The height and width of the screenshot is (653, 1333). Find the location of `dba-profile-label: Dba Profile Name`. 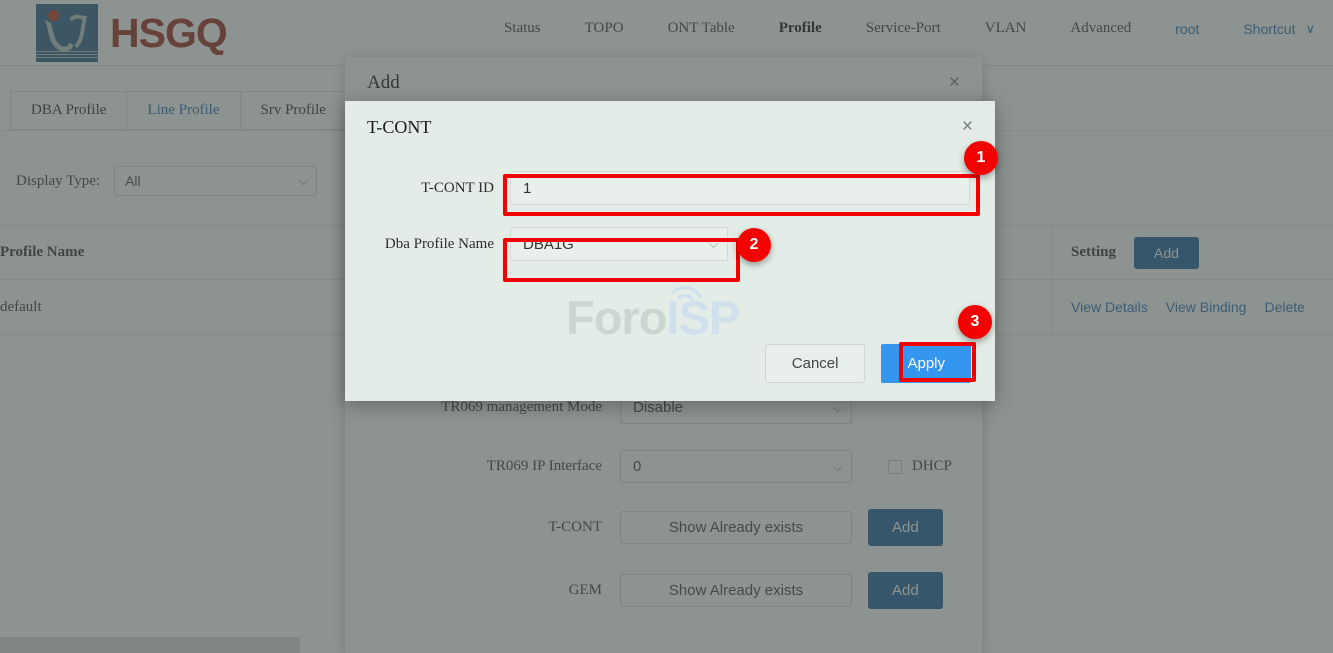

dba-profile-label: Dba Profile Name is located at coordinates (439, 243).